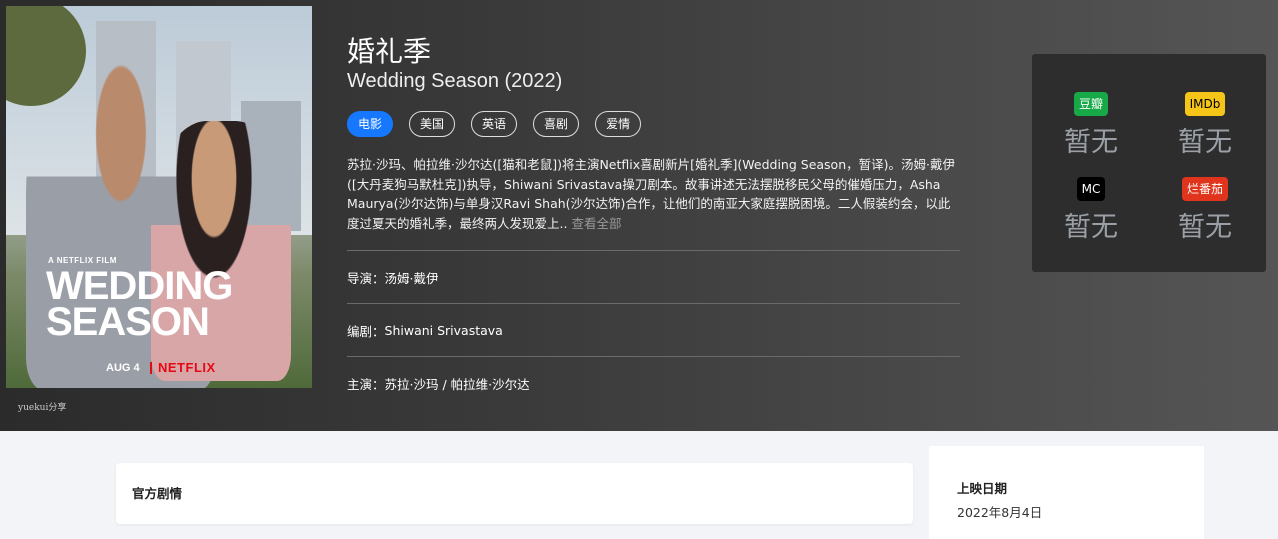 The height and width of the screenshot is (539, 1278). I want to click on watermark-text: yuekui分享, so click(42, 408).